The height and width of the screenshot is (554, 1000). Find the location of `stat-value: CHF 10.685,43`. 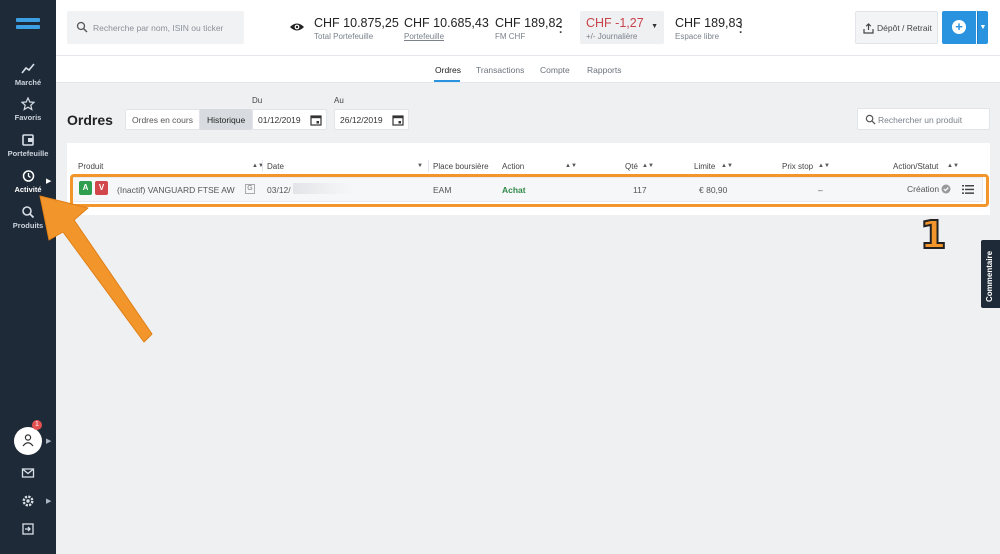

stat-value: CHF 10.685,43 is located at coordinates (446, 23).